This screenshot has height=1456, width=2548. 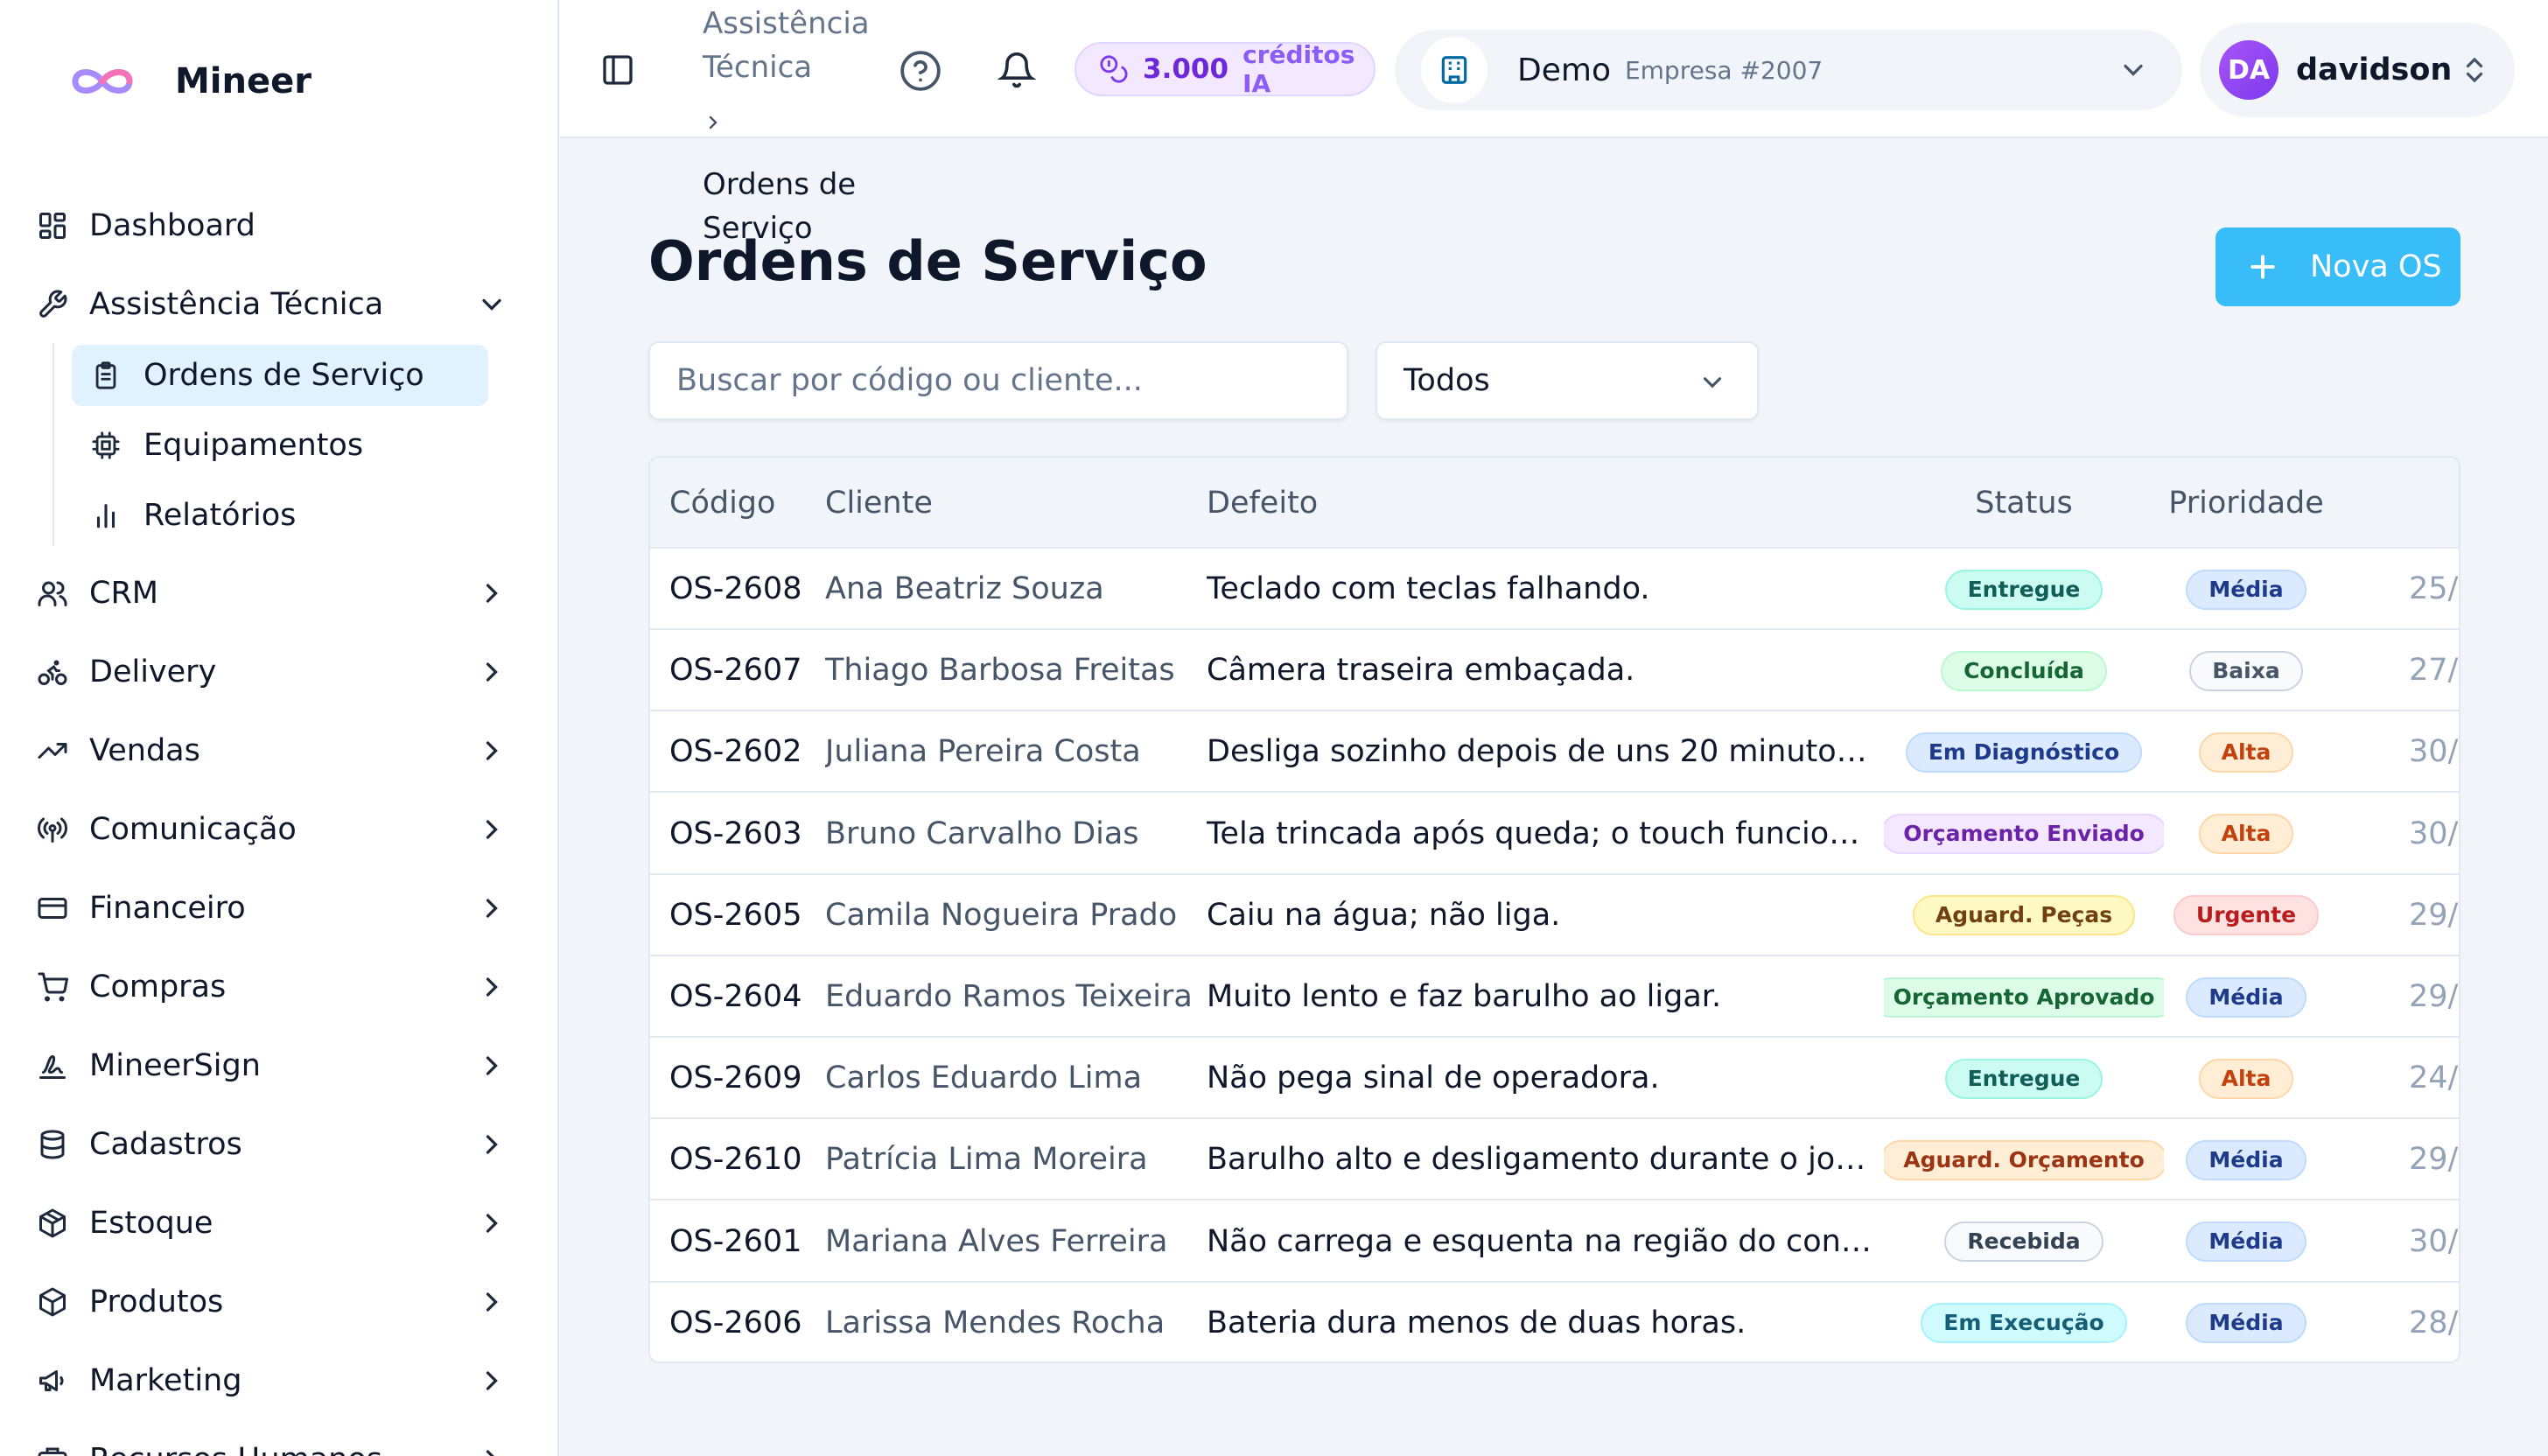 I want to click on status-badge: Orçamento Aprovado, so click(x=2024, y=997).